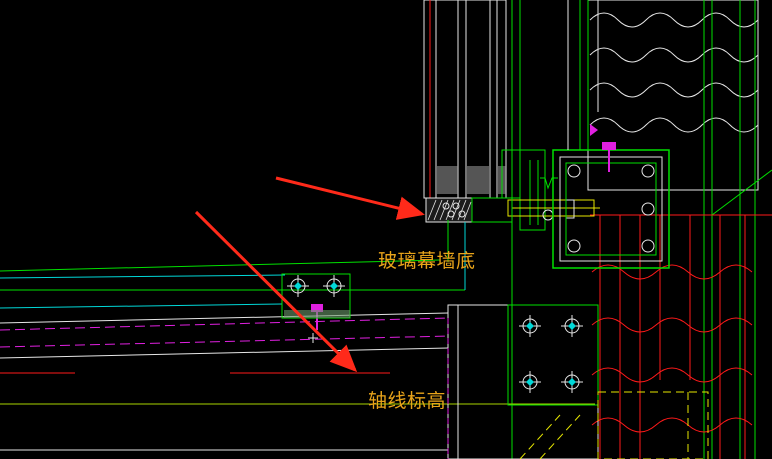 Image resolution: width=772 pixels, height=459 pixels. What do you see at coordinates (603, 148) in the screenshot?
I see `magenta-anchor-top` at bounding box center [603, 148].